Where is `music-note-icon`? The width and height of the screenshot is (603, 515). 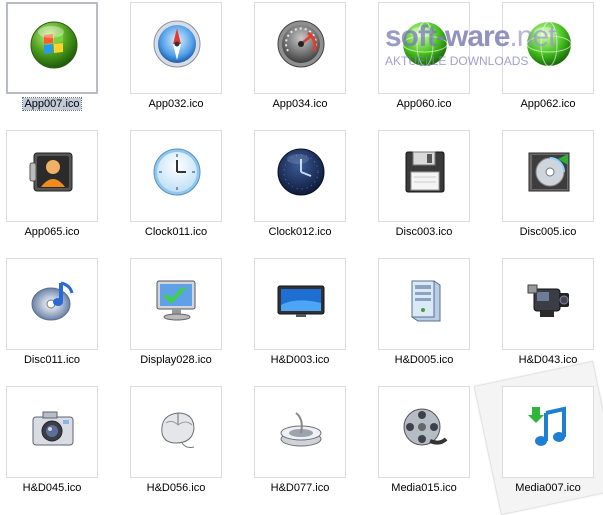 music-note-icon is located at coordinates (549, 428).